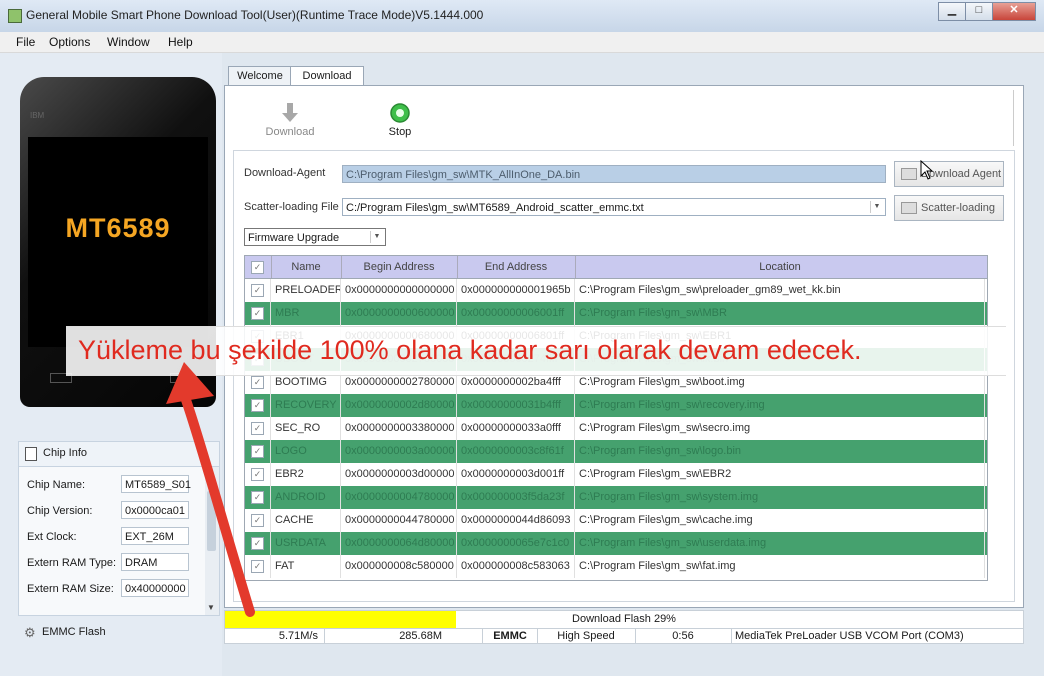  Describe the element at coordinates (400, 132) in the screenshot. I see `stop-button-label: Stop` at that location.